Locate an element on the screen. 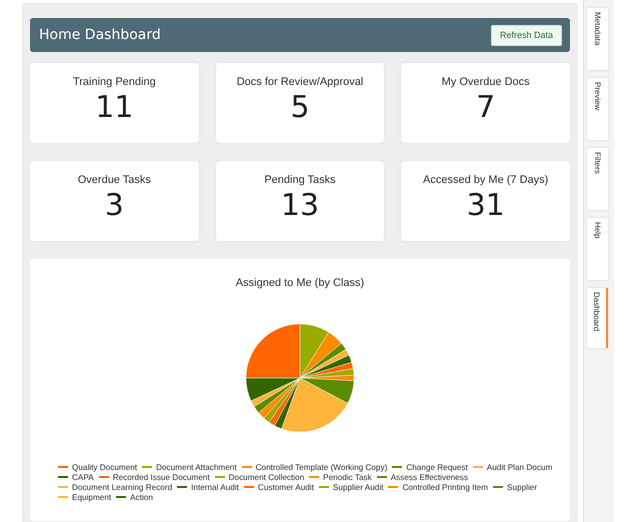 The width and height of the screenshot is (624, 522). stat-value: 13 is located at coordinates (300, 205).